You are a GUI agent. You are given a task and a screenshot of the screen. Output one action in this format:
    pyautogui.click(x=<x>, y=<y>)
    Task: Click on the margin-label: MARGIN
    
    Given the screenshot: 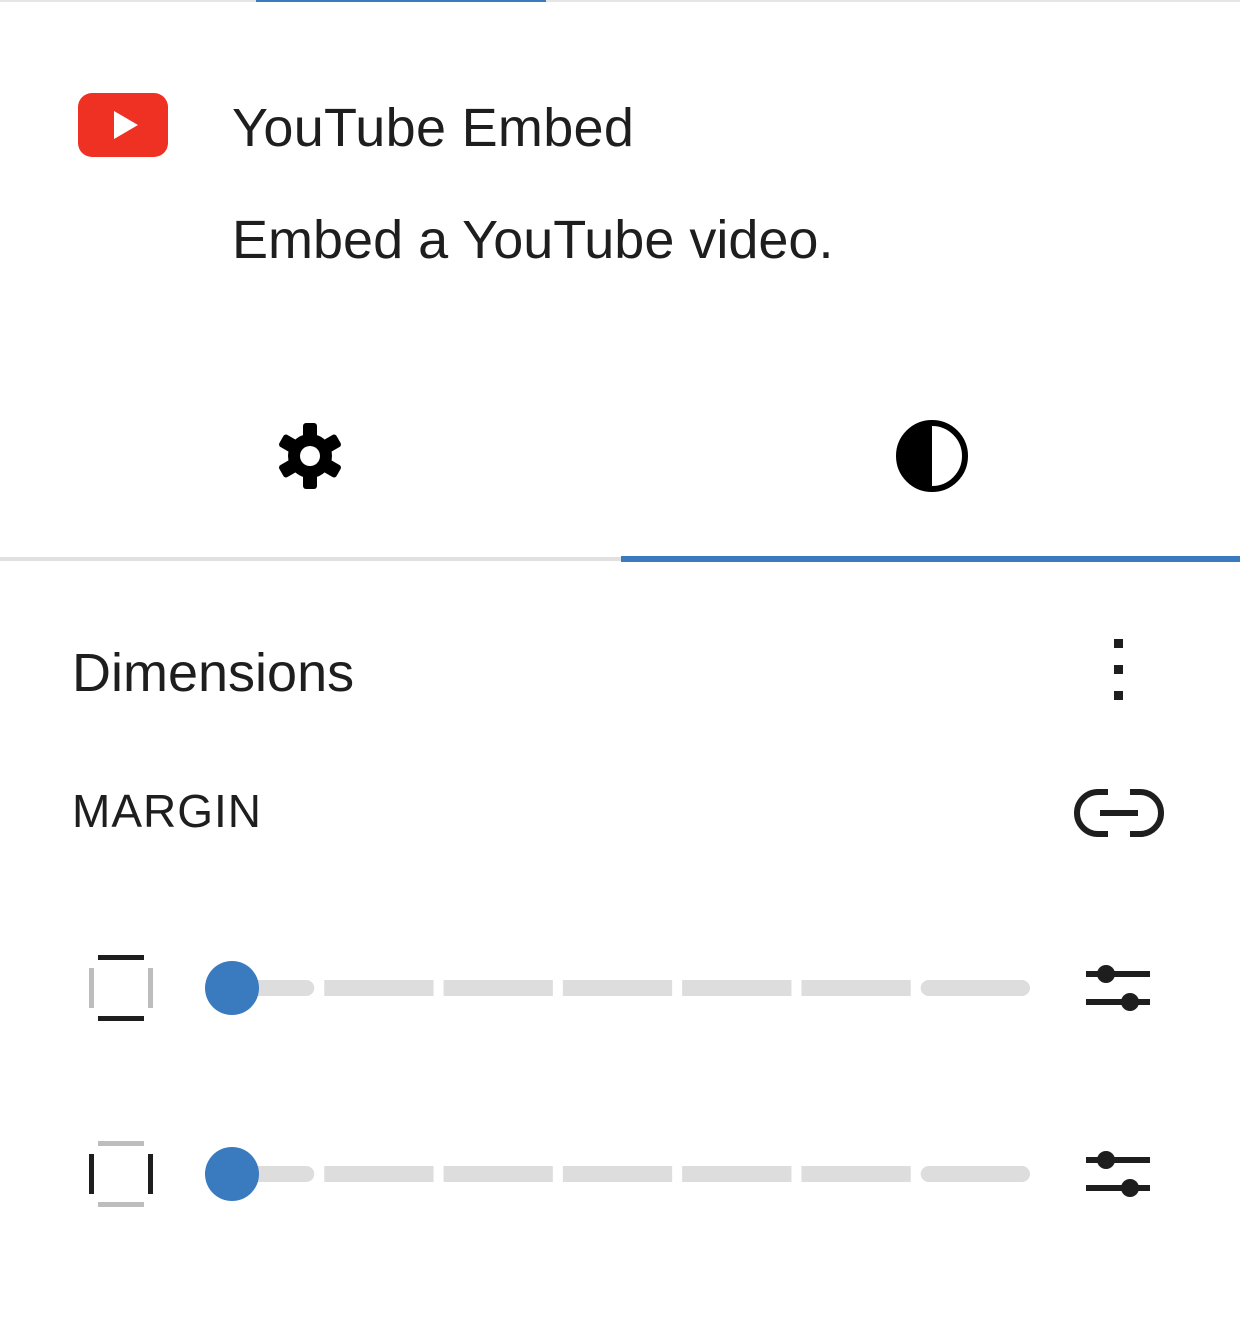 What is the action you would take?
    pyautogui.click(x=167, y=811)
    